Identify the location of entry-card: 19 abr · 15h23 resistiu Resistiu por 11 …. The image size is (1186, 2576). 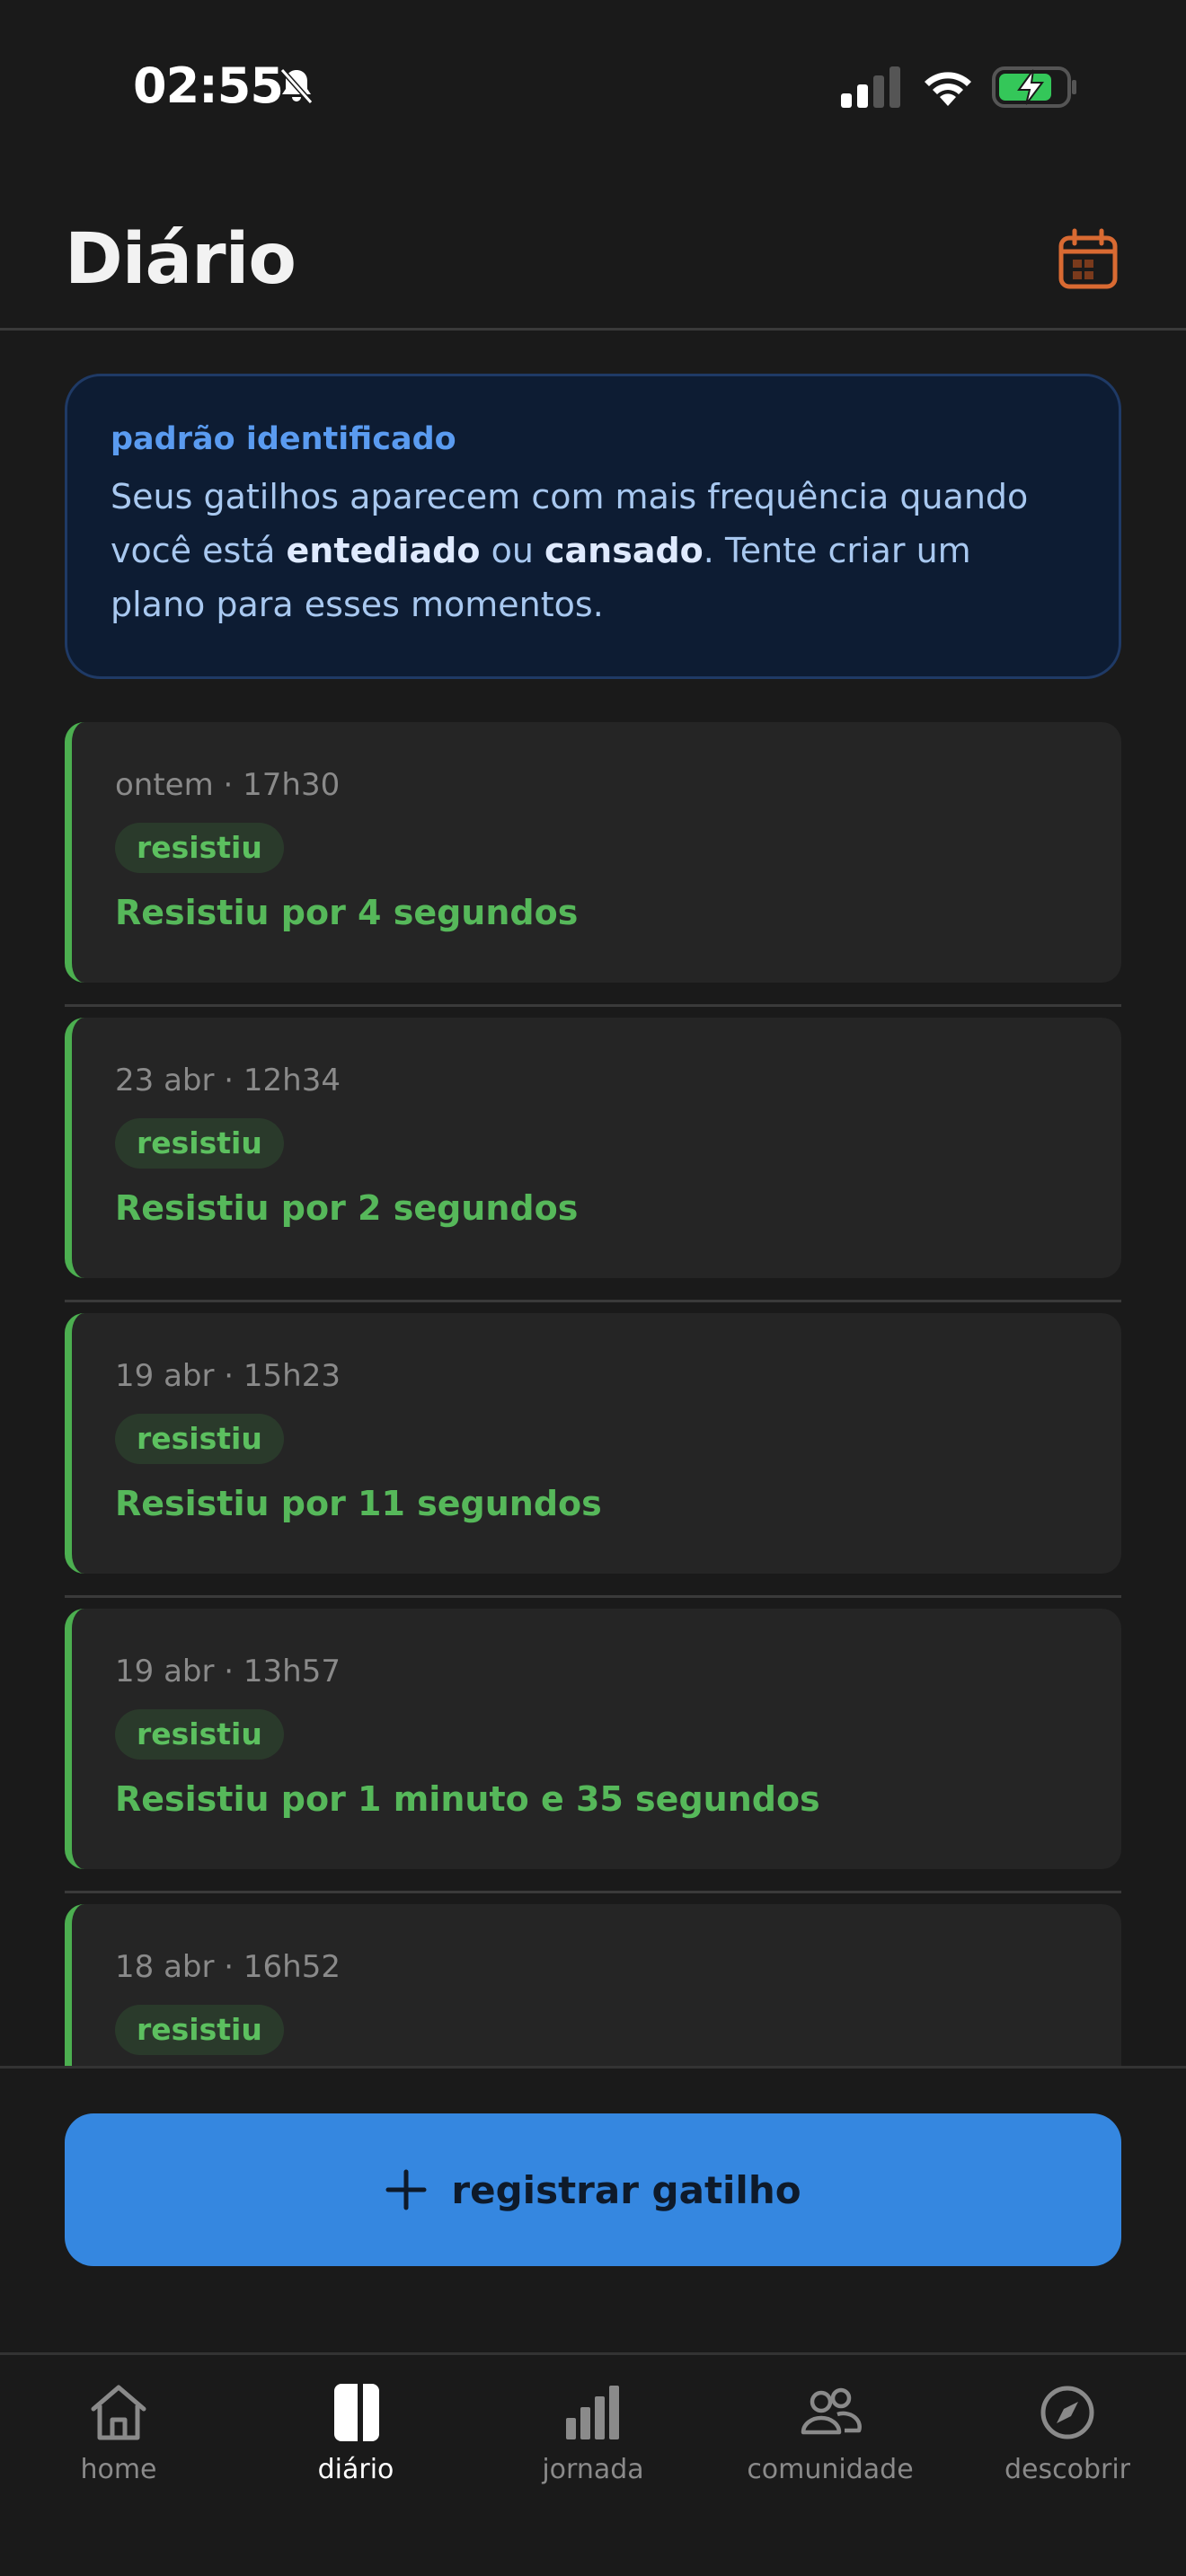
(593, 1443).